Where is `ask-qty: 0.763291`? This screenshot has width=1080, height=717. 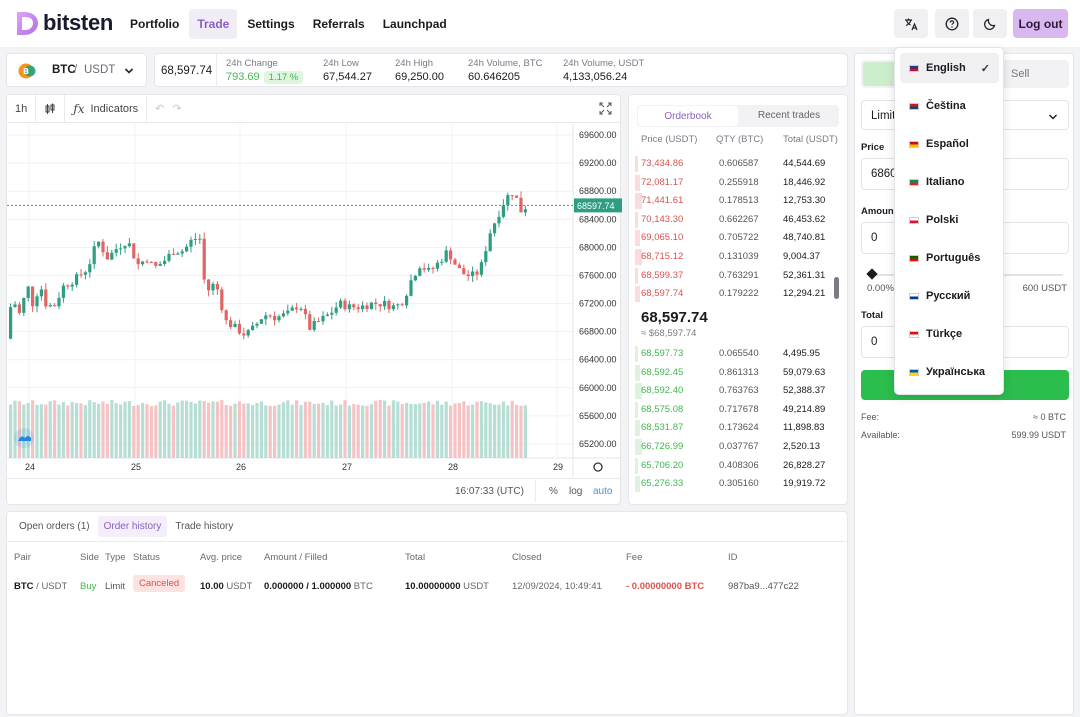
ask-qty: 0.763291 is located at coordinates (739, 275).